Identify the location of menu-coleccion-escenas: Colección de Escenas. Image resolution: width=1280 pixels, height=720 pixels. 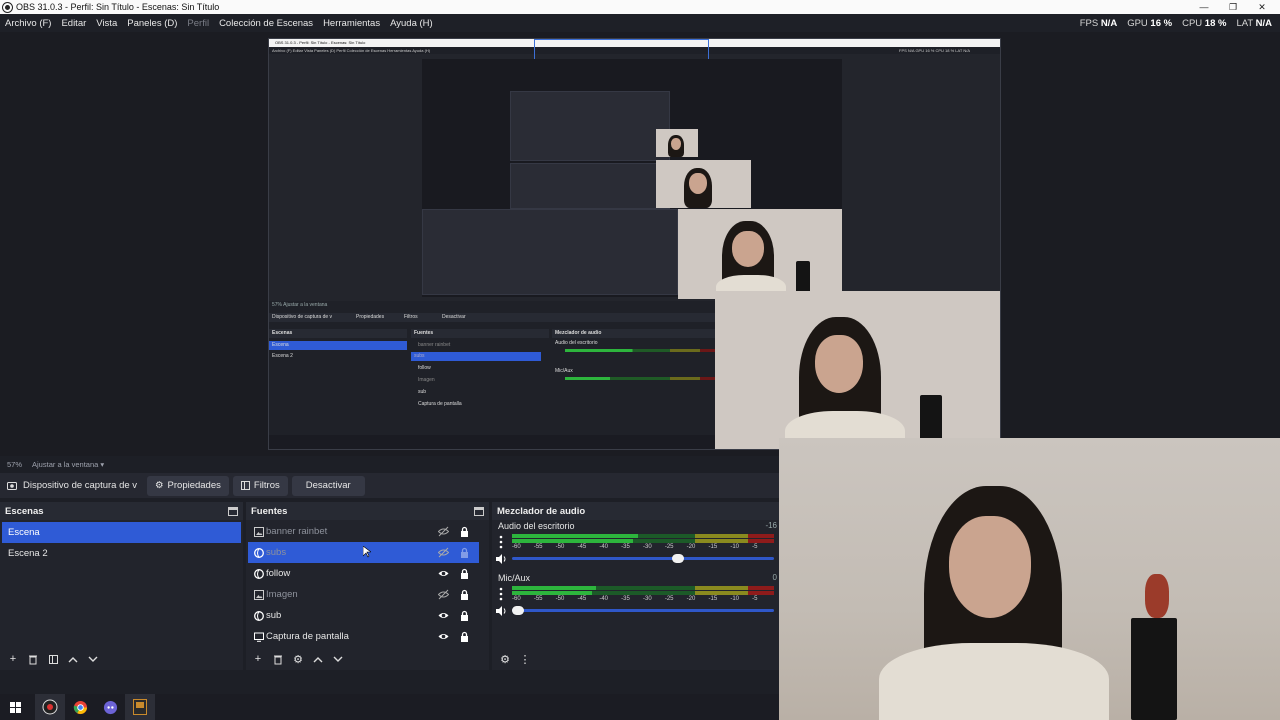
(266, 23).